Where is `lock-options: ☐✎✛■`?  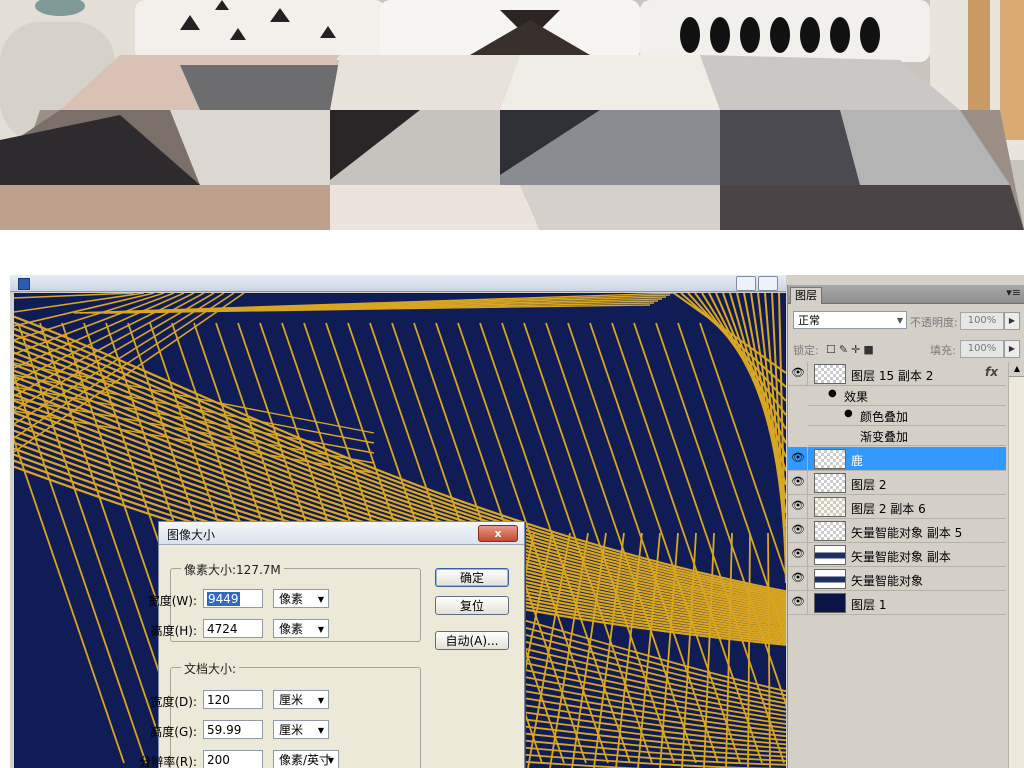 lock-options: ☐✎✛■ is located at coordinates (851, 349).